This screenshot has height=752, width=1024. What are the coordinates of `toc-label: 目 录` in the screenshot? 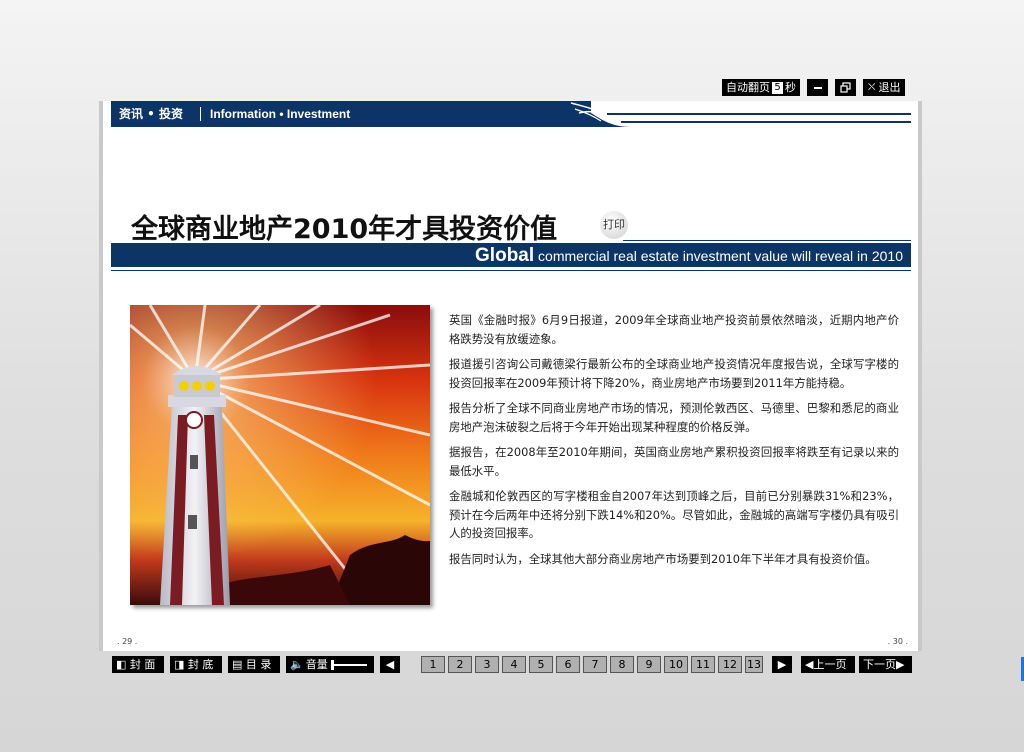 It's located at (258, 664).